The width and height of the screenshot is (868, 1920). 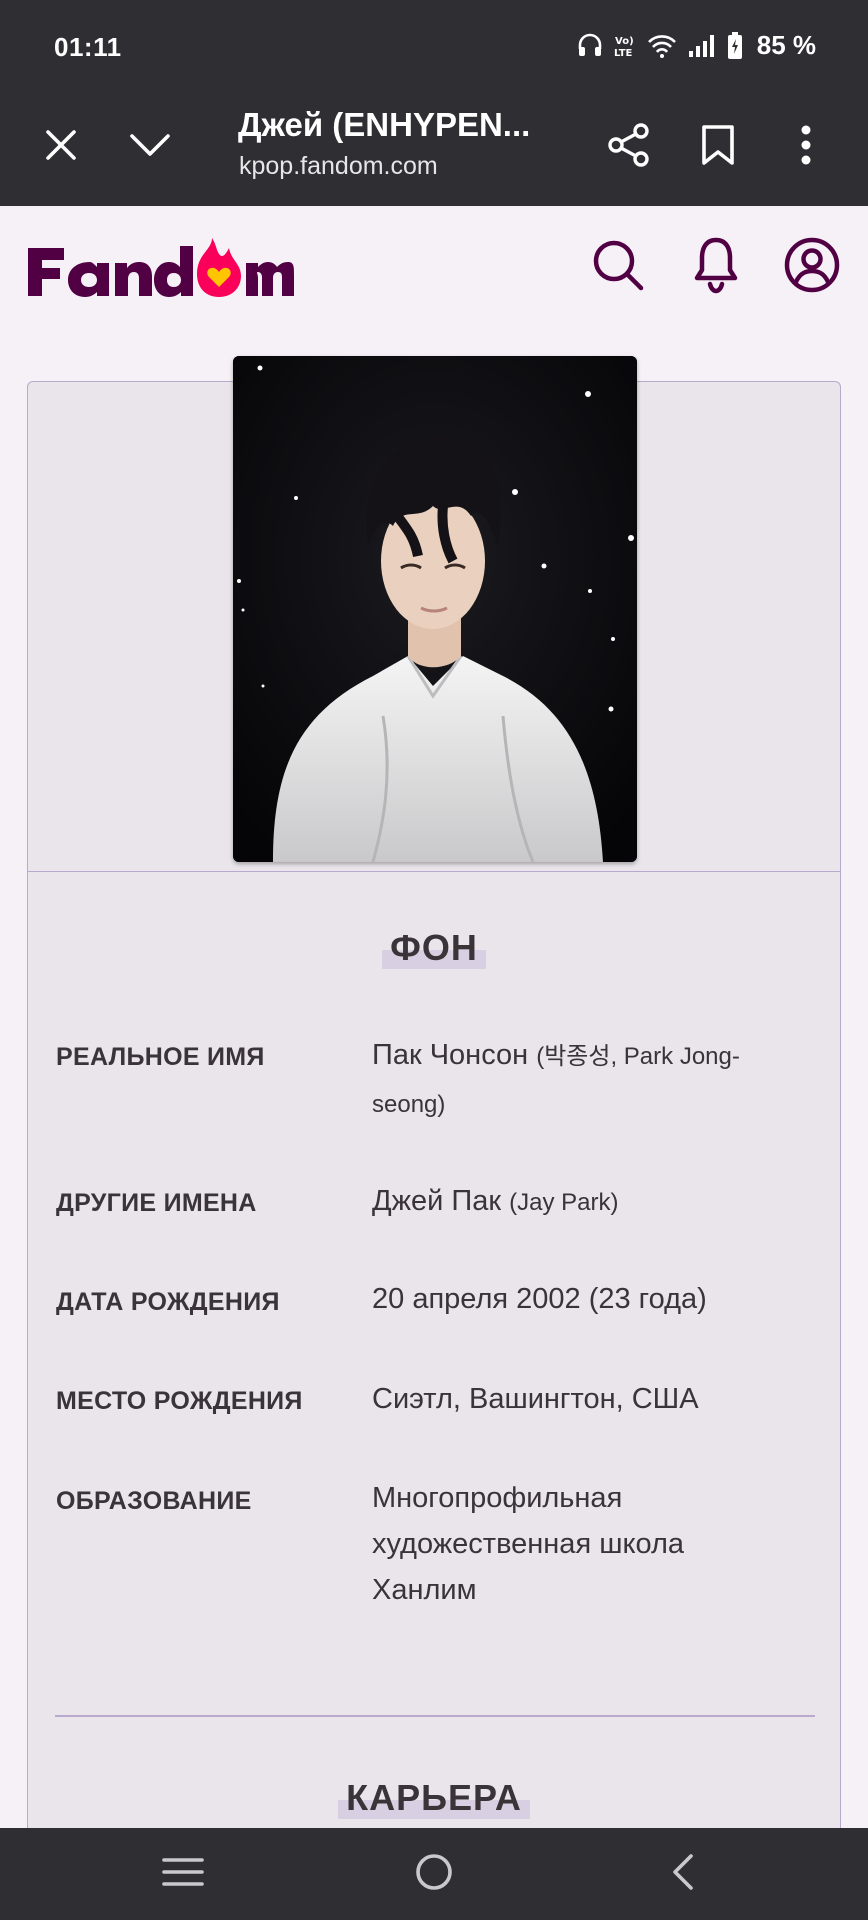 What do you see at coordinates (702, 46) in the screenshot?
I see `signal-icon` at bounding box center [702, 46].